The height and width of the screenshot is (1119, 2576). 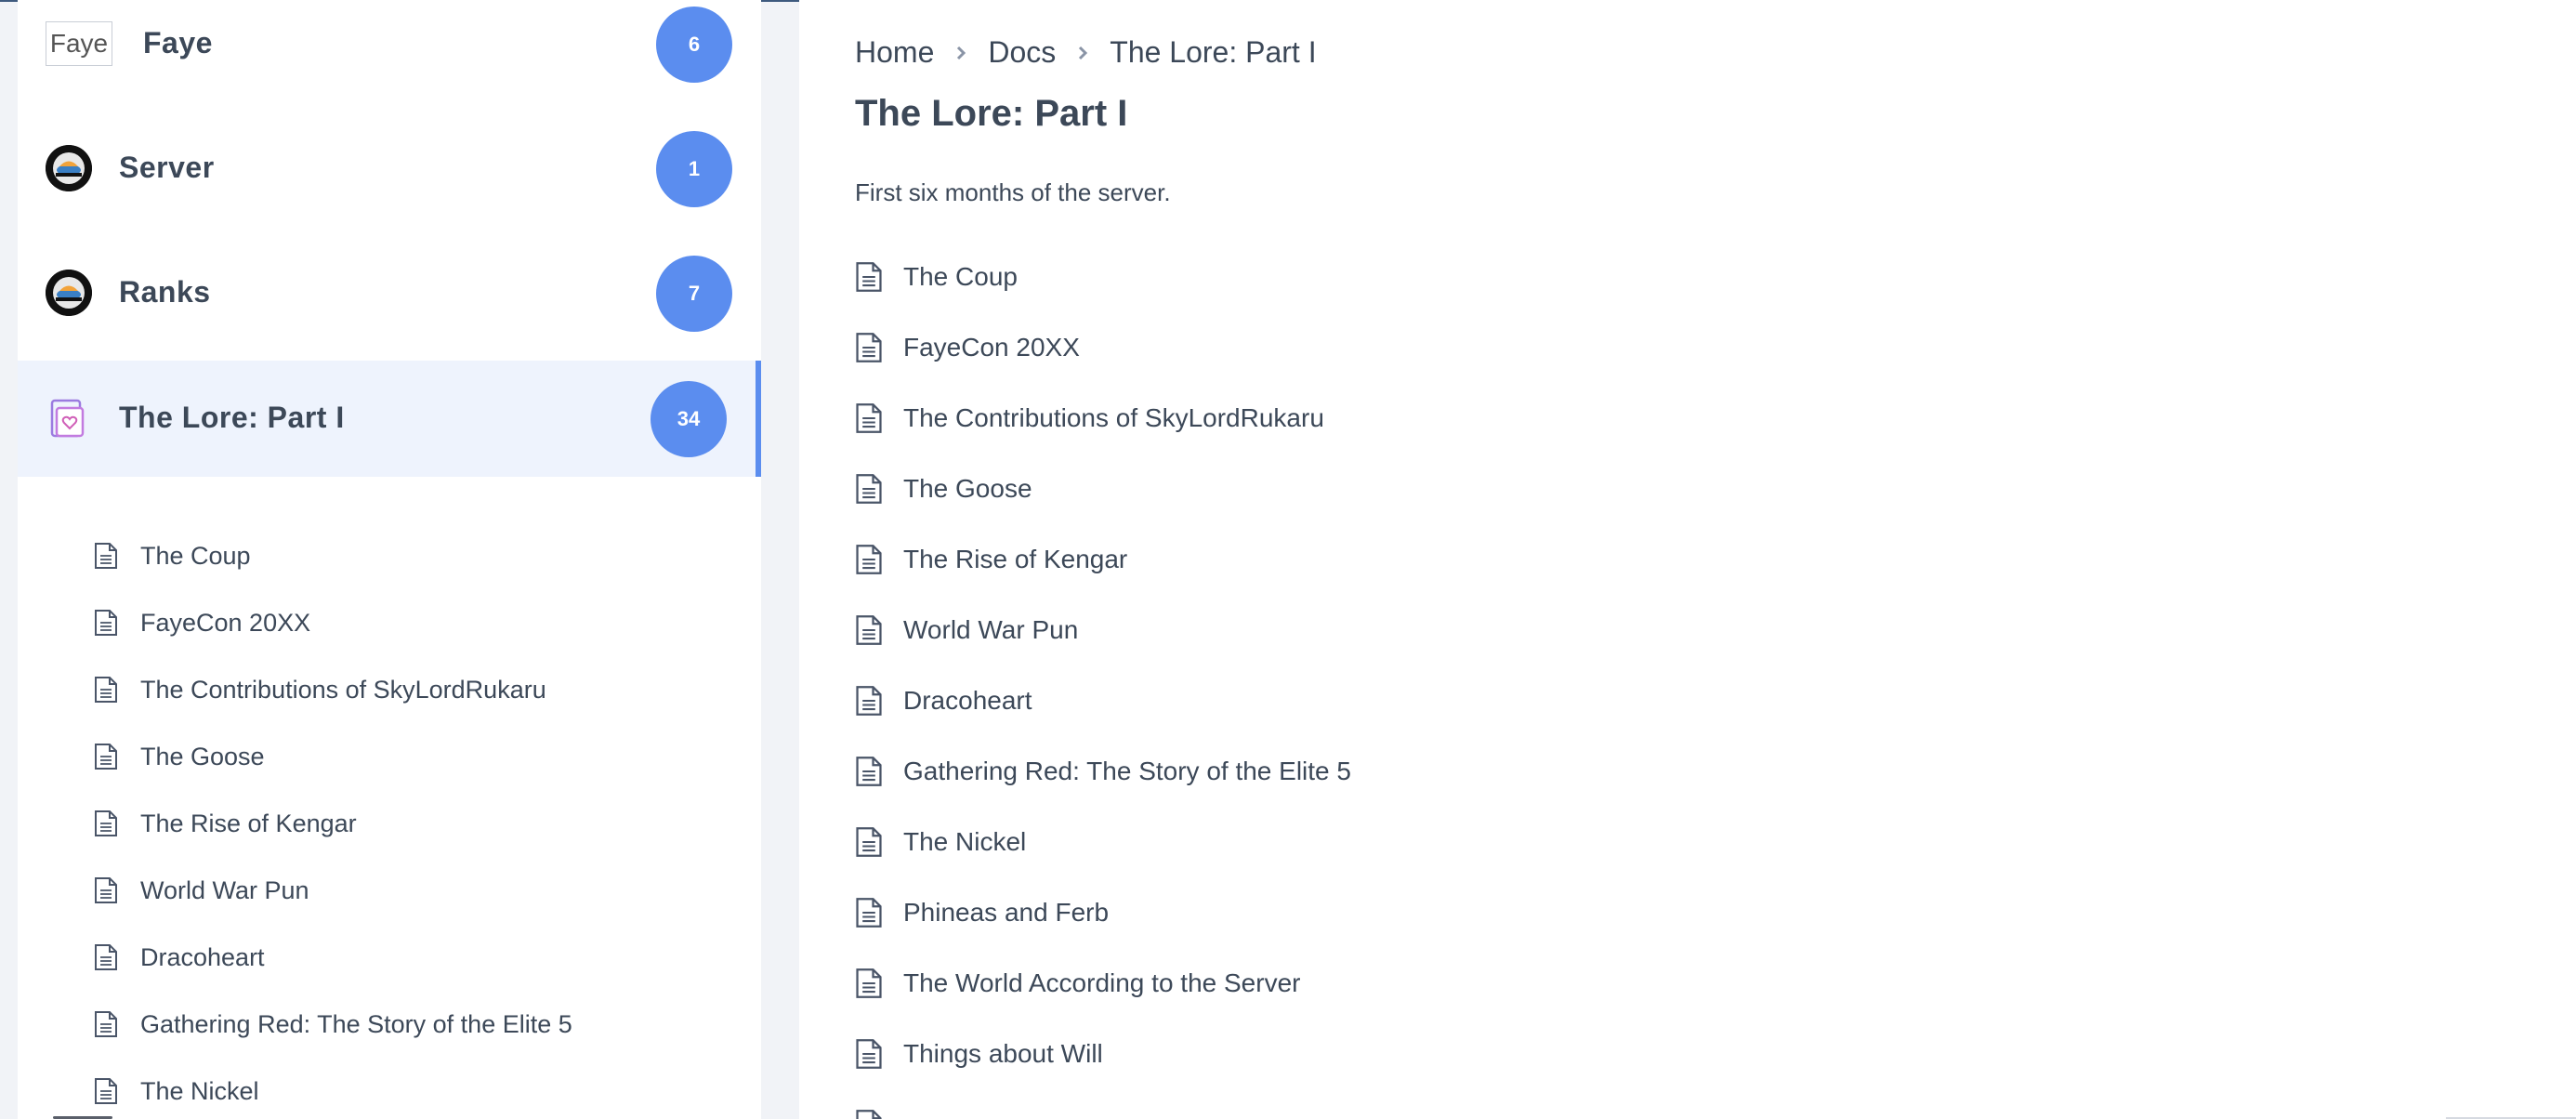 What do you see at coordinates (69, 168) in the screenshot?
I see `server-logo-icon` at bounding box center [69, 168].